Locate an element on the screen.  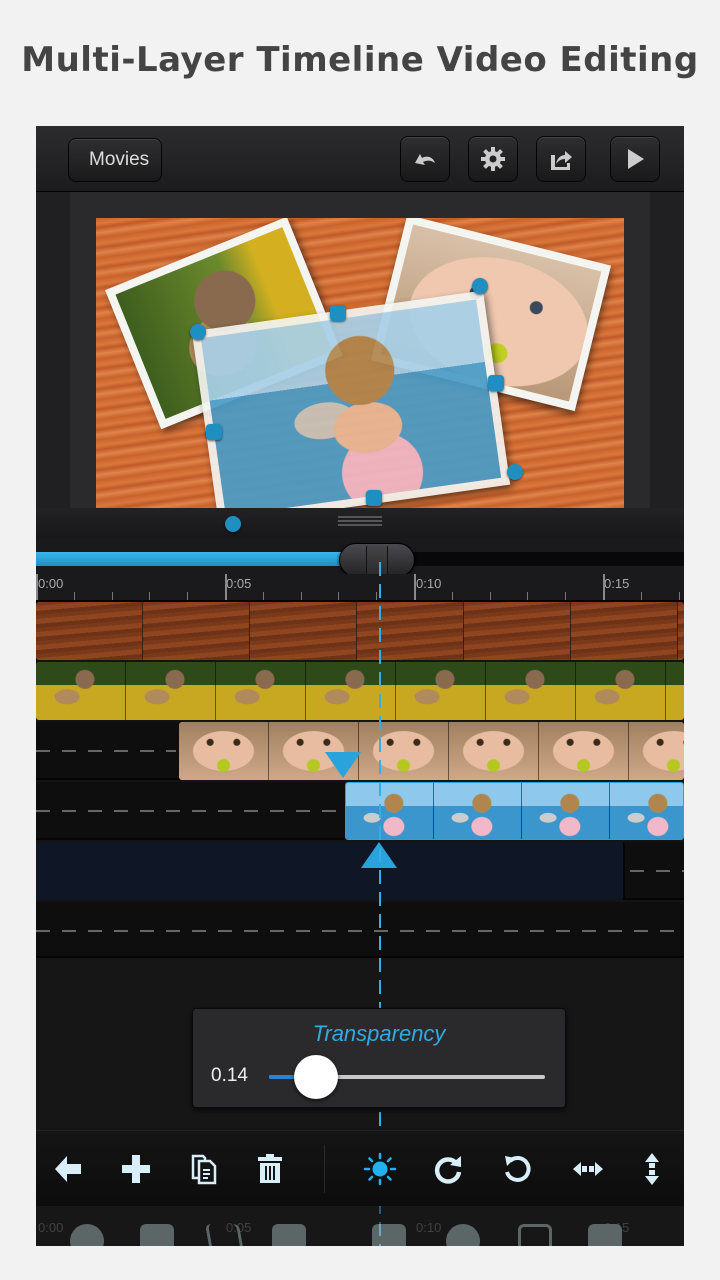
track-girl-seashell is located at coordinates (360, 811).